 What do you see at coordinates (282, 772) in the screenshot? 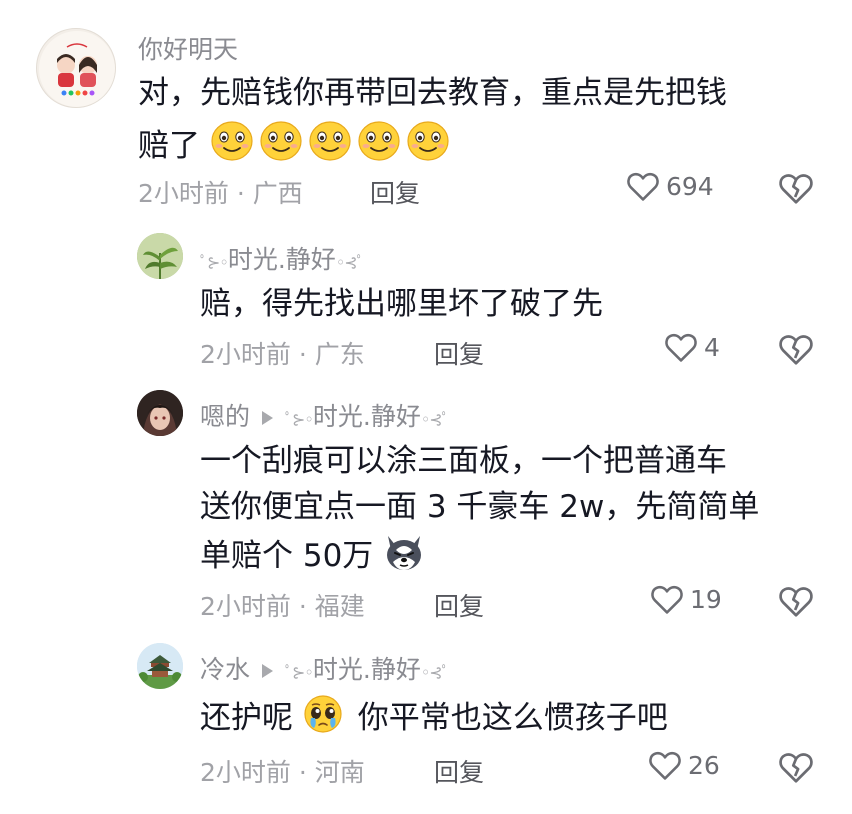
I see `timestamp-location: 2小时前 · 河南` at bounding box center [282, 772].